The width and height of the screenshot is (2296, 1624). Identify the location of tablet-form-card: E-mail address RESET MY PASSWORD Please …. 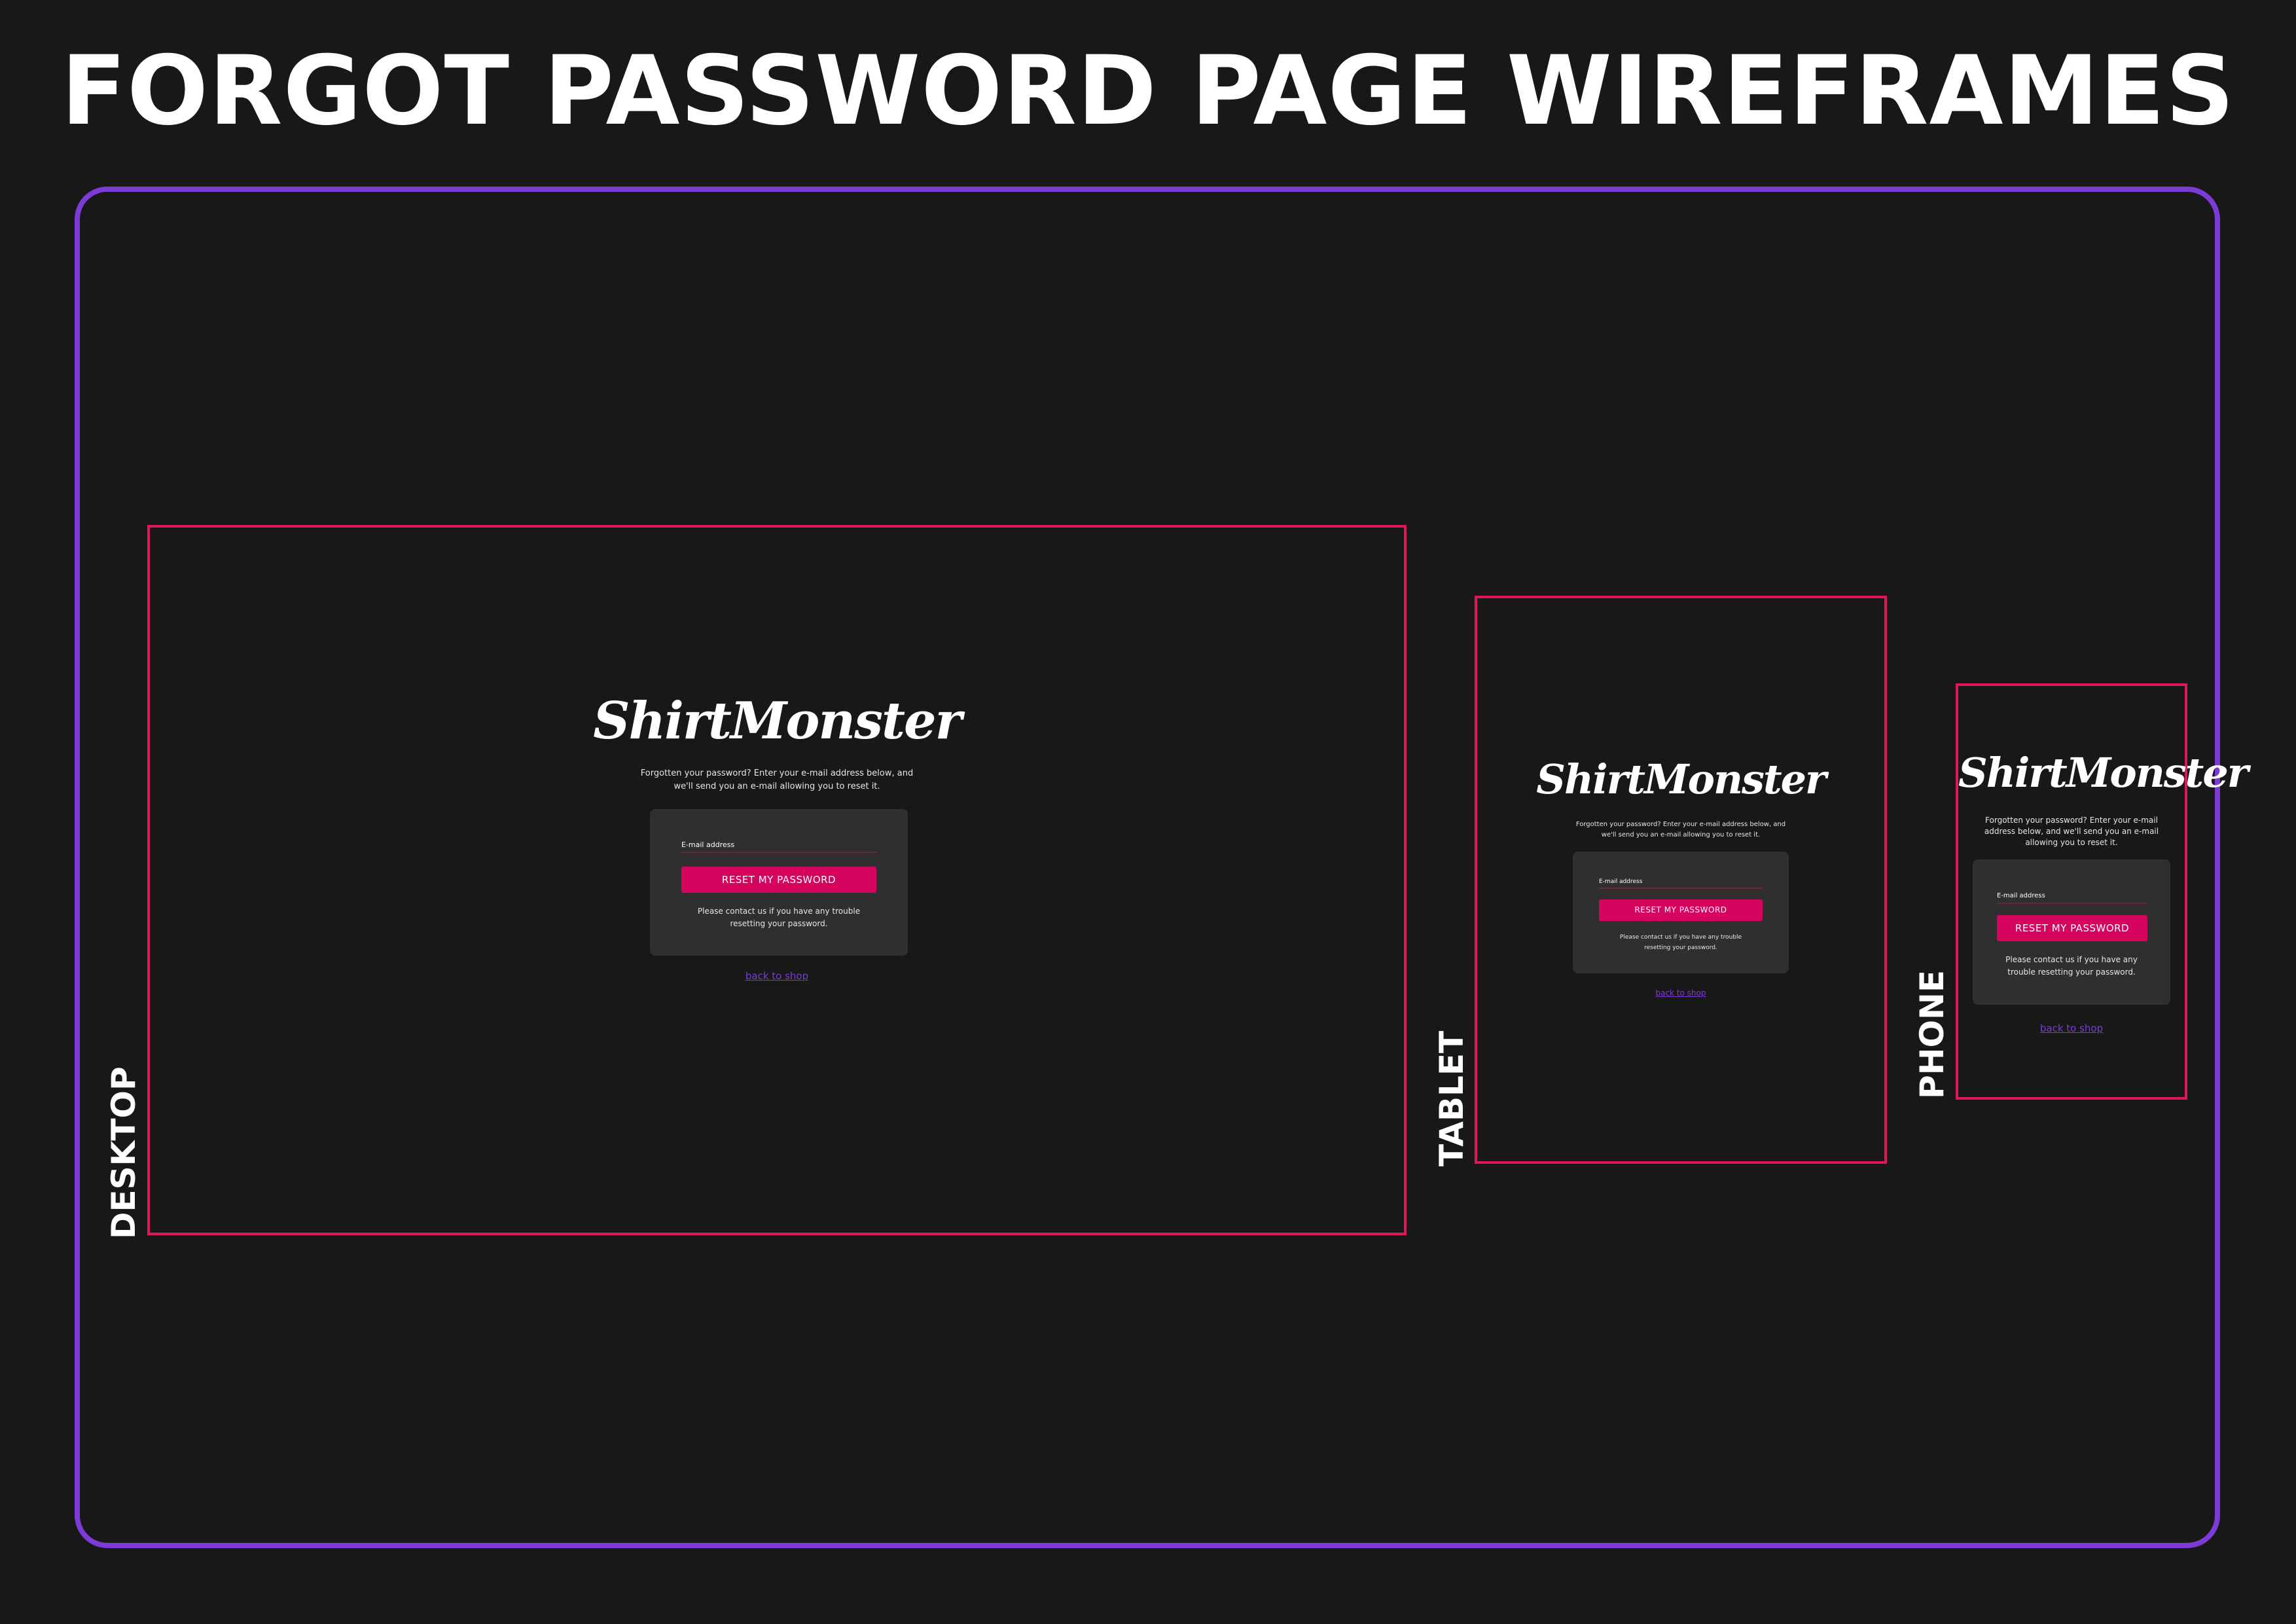
(1681, 912).